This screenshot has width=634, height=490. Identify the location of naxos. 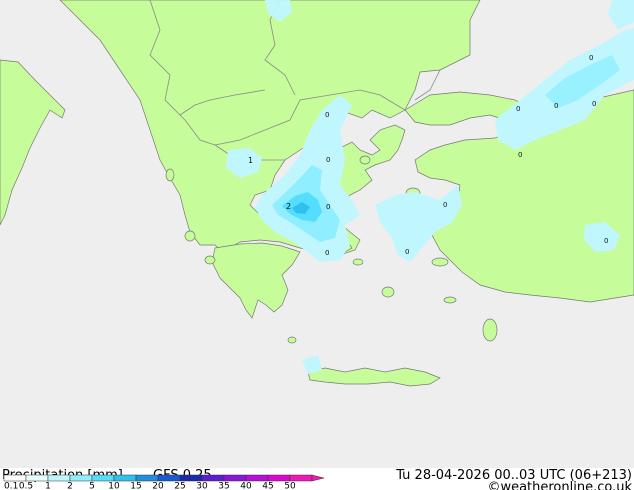
(388, 292).